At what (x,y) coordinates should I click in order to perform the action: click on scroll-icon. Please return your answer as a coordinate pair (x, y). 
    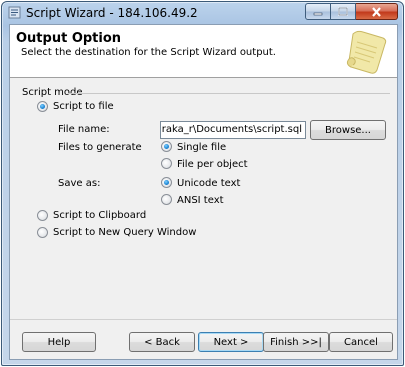
    Looking at the image, I should click on (366, 52).